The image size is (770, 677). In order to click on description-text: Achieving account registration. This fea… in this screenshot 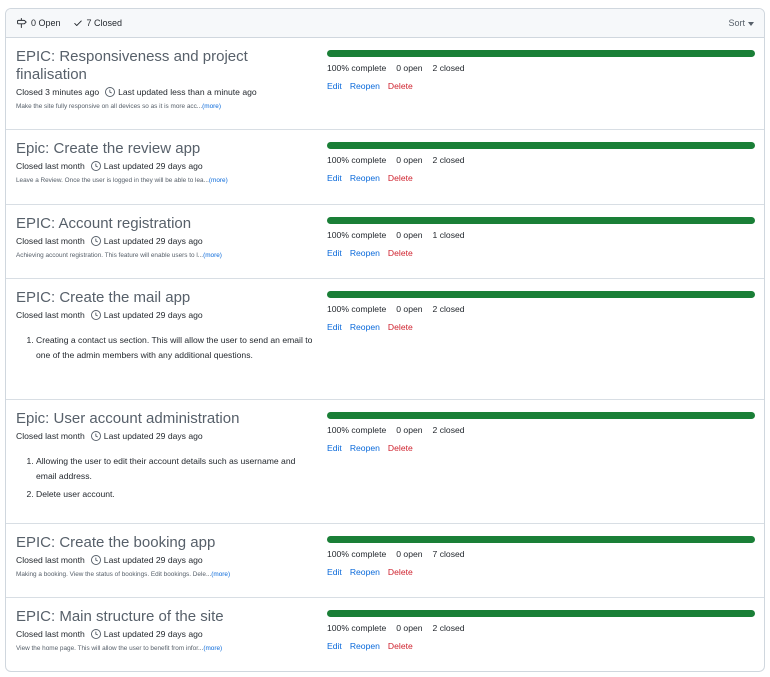, I will do `click(110, 255)`.